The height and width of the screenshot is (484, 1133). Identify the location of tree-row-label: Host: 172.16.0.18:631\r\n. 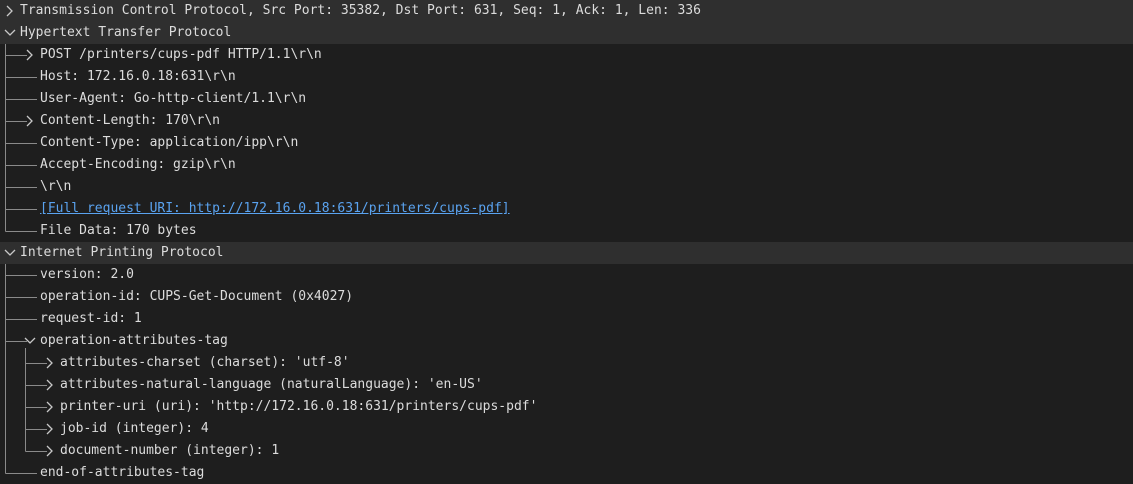
(138, 76).